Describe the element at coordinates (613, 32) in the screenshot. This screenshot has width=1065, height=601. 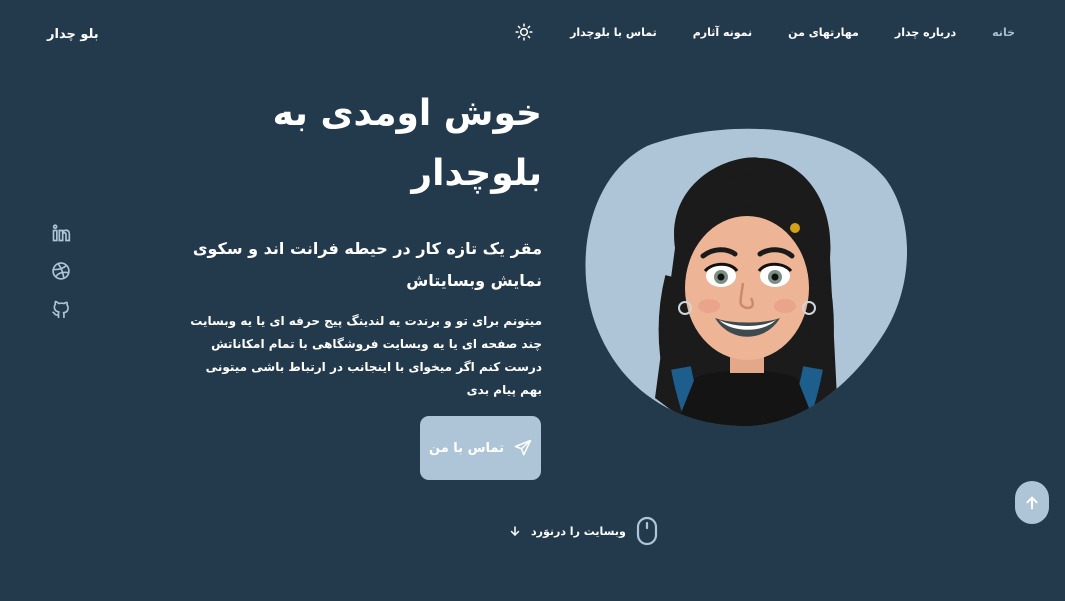
I see `nav-item-contact: تماس با بلوچدار` at that location.